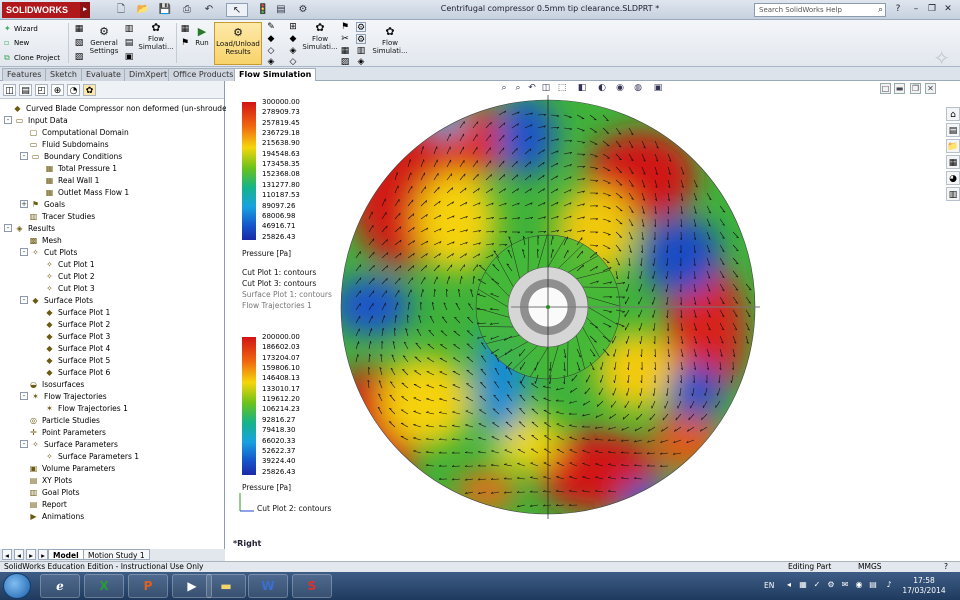 The image size is (960, 600). Describe the element at coordinates (658, 88) in the screenshot. I see `view-settings-icon: ▣` at that location.